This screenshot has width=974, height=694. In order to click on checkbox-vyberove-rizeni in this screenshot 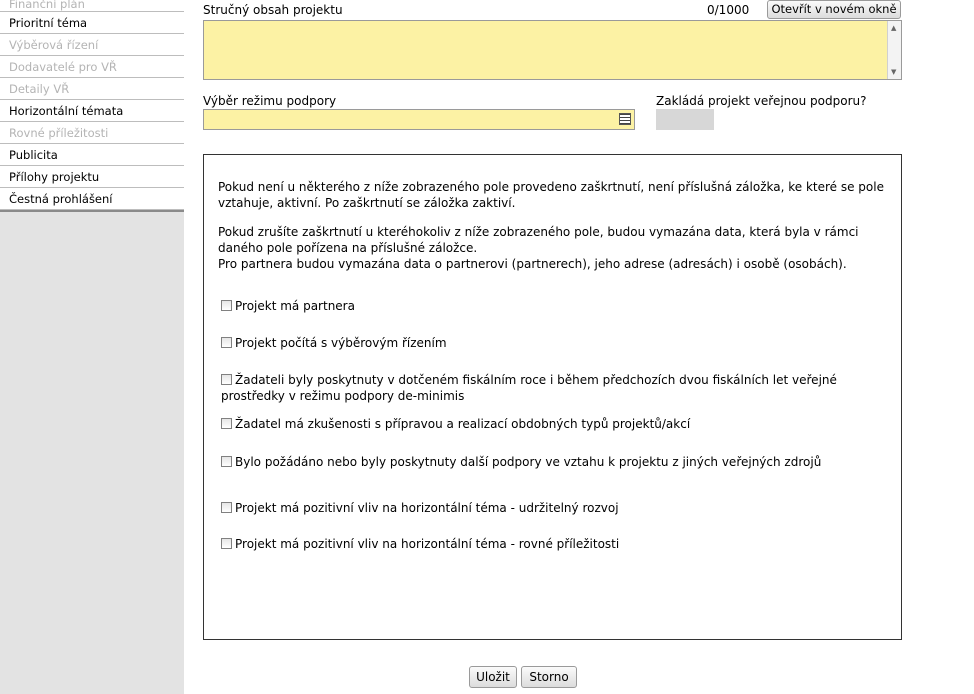, I will do `click(226, 342)`.